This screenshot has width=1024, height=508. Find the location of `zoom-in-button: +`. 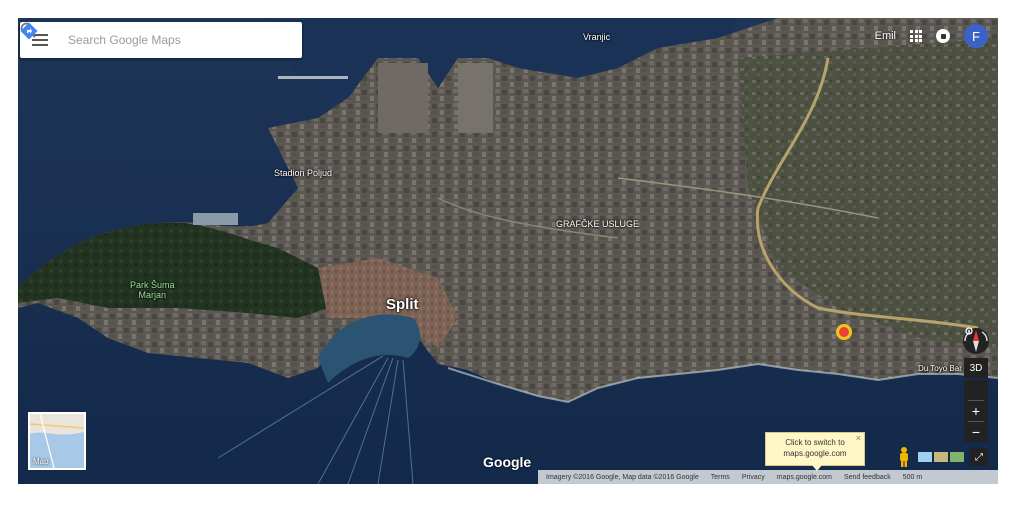

zoom-in-button: + is located at coordinates (976, 411).